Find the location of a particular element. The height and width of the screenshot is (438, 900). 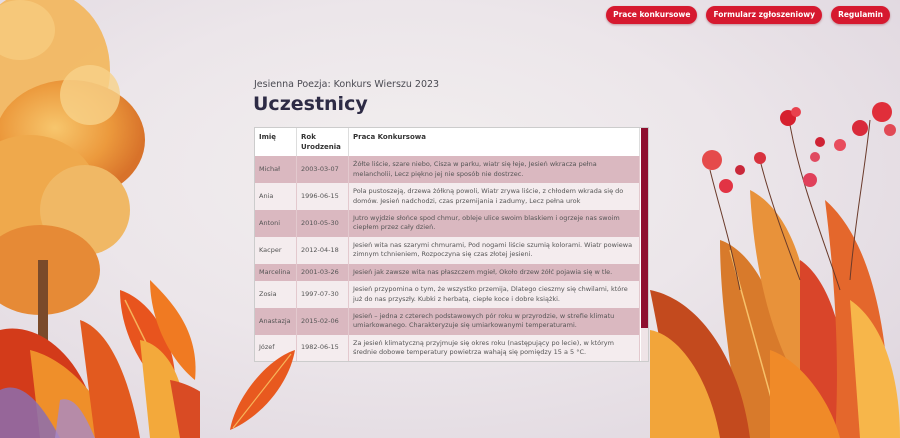

cell-birth-date: 2010-05-30 is located at coordinates (322, 223).